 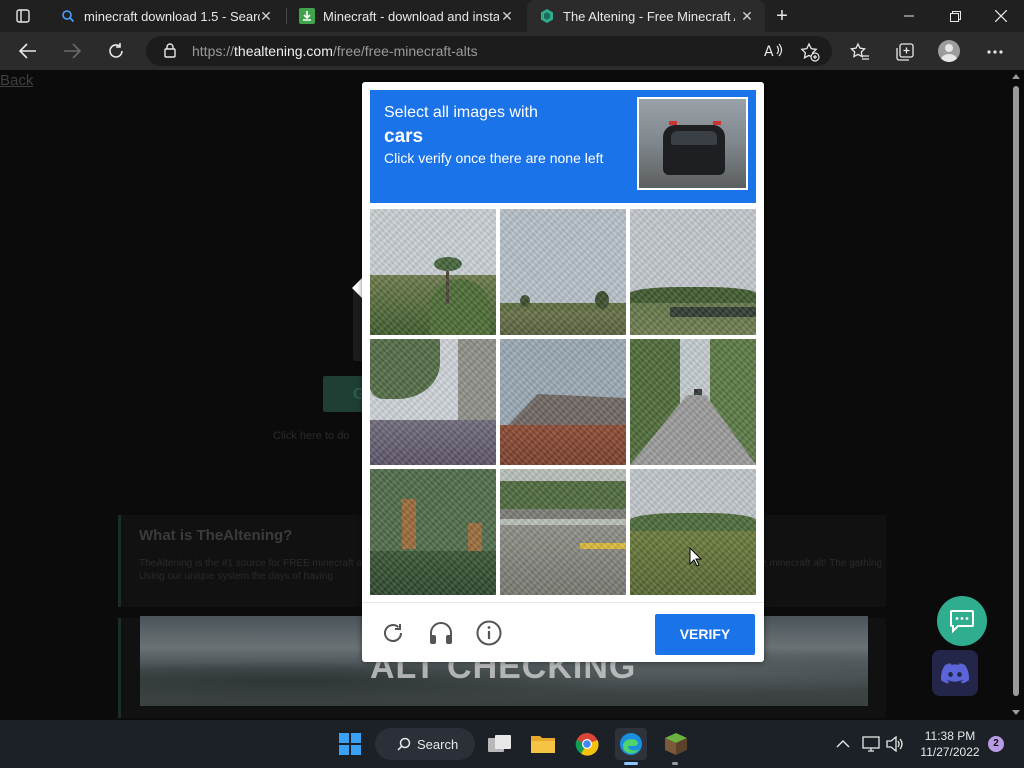 I want to click on minimize-button, so click(x=909, y=16).